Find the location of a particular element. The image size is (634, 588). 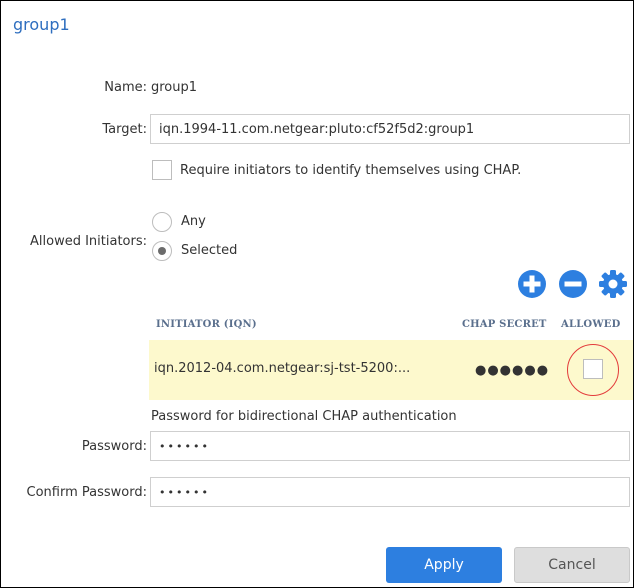

column-header-initiator: INITIATOR (IQN) is located at coordinates (206, 324).